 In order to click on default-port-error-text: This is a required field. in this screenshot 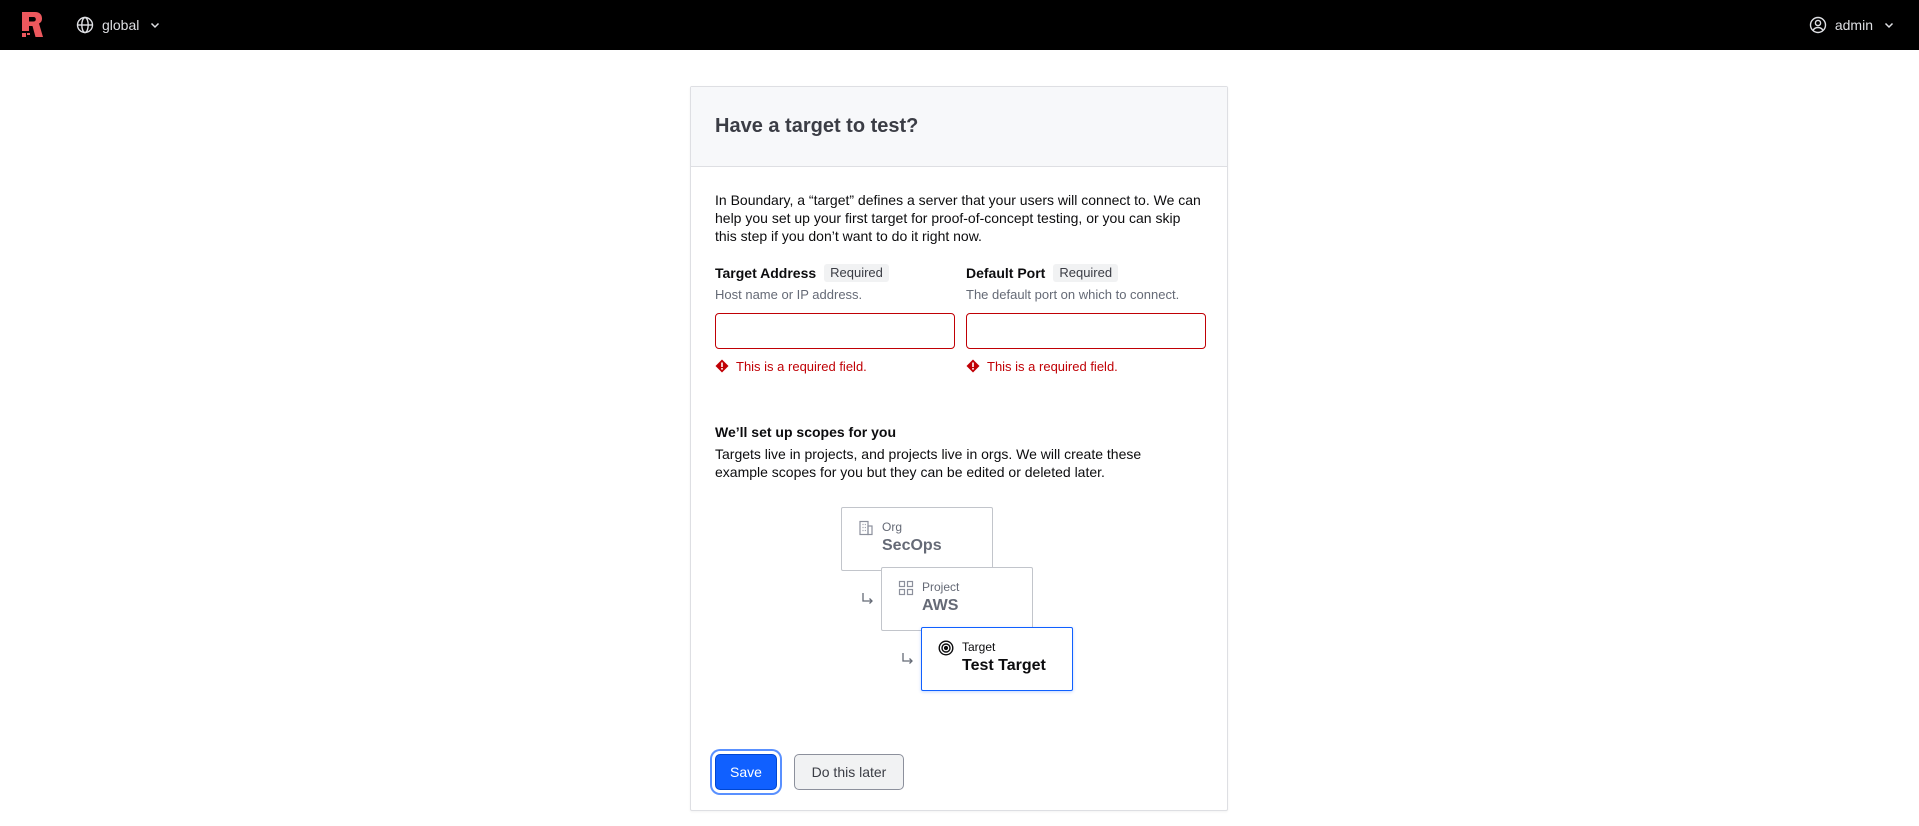, I will do `click(1052, 366)`.